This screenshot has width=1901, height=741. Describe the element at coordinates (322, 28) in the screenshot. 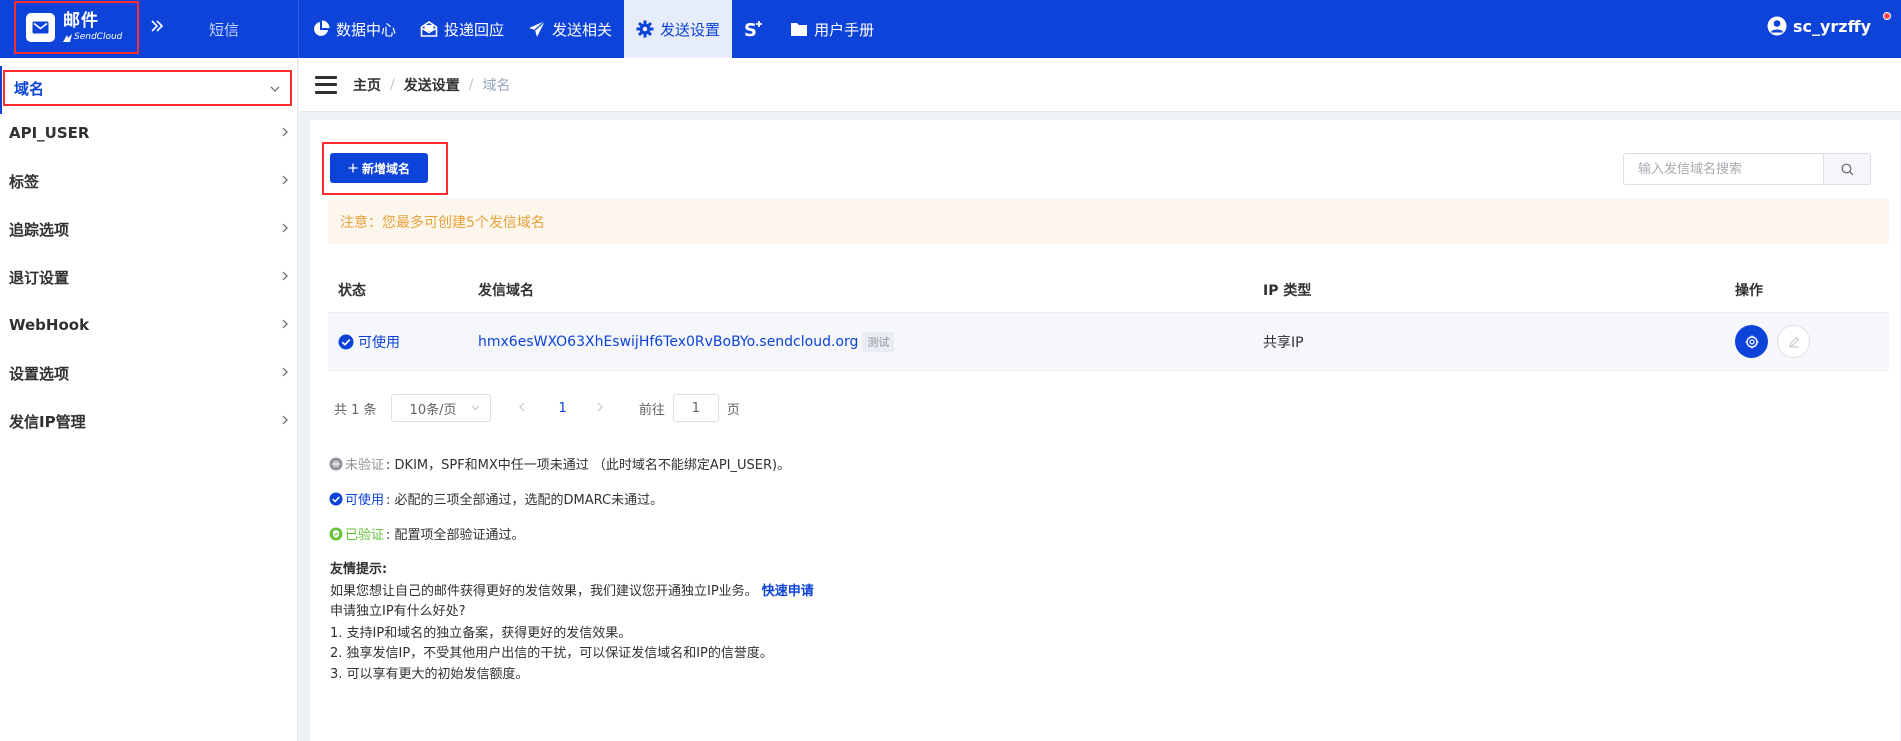

I see `pie-chart-icon` at that location.